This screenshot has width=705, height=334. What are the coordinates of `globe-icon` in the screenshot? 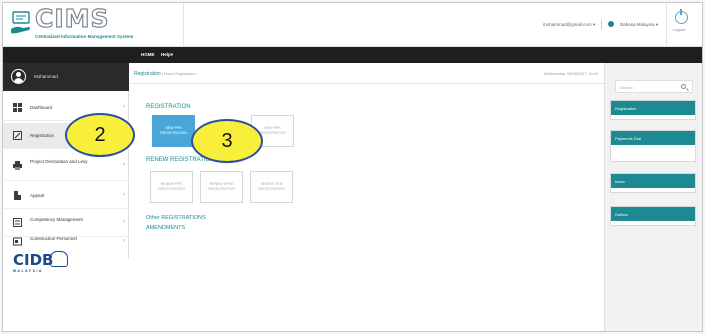 It's located at (611, 24).